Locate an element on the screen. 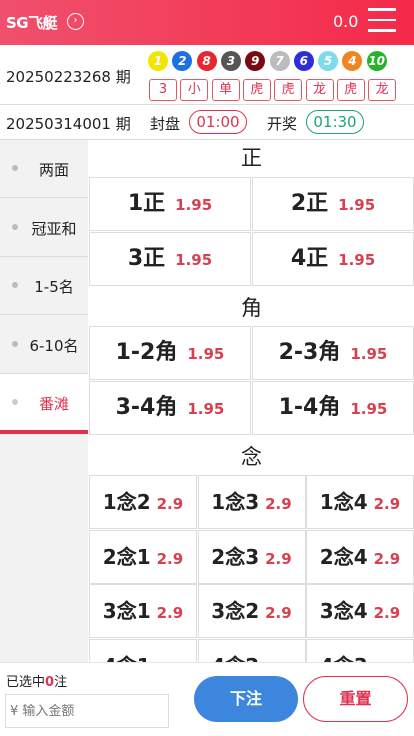 This screenshot has width=414, height=736. odds-cell: 1-2角 1.95 is located at coordinates (170, 353).